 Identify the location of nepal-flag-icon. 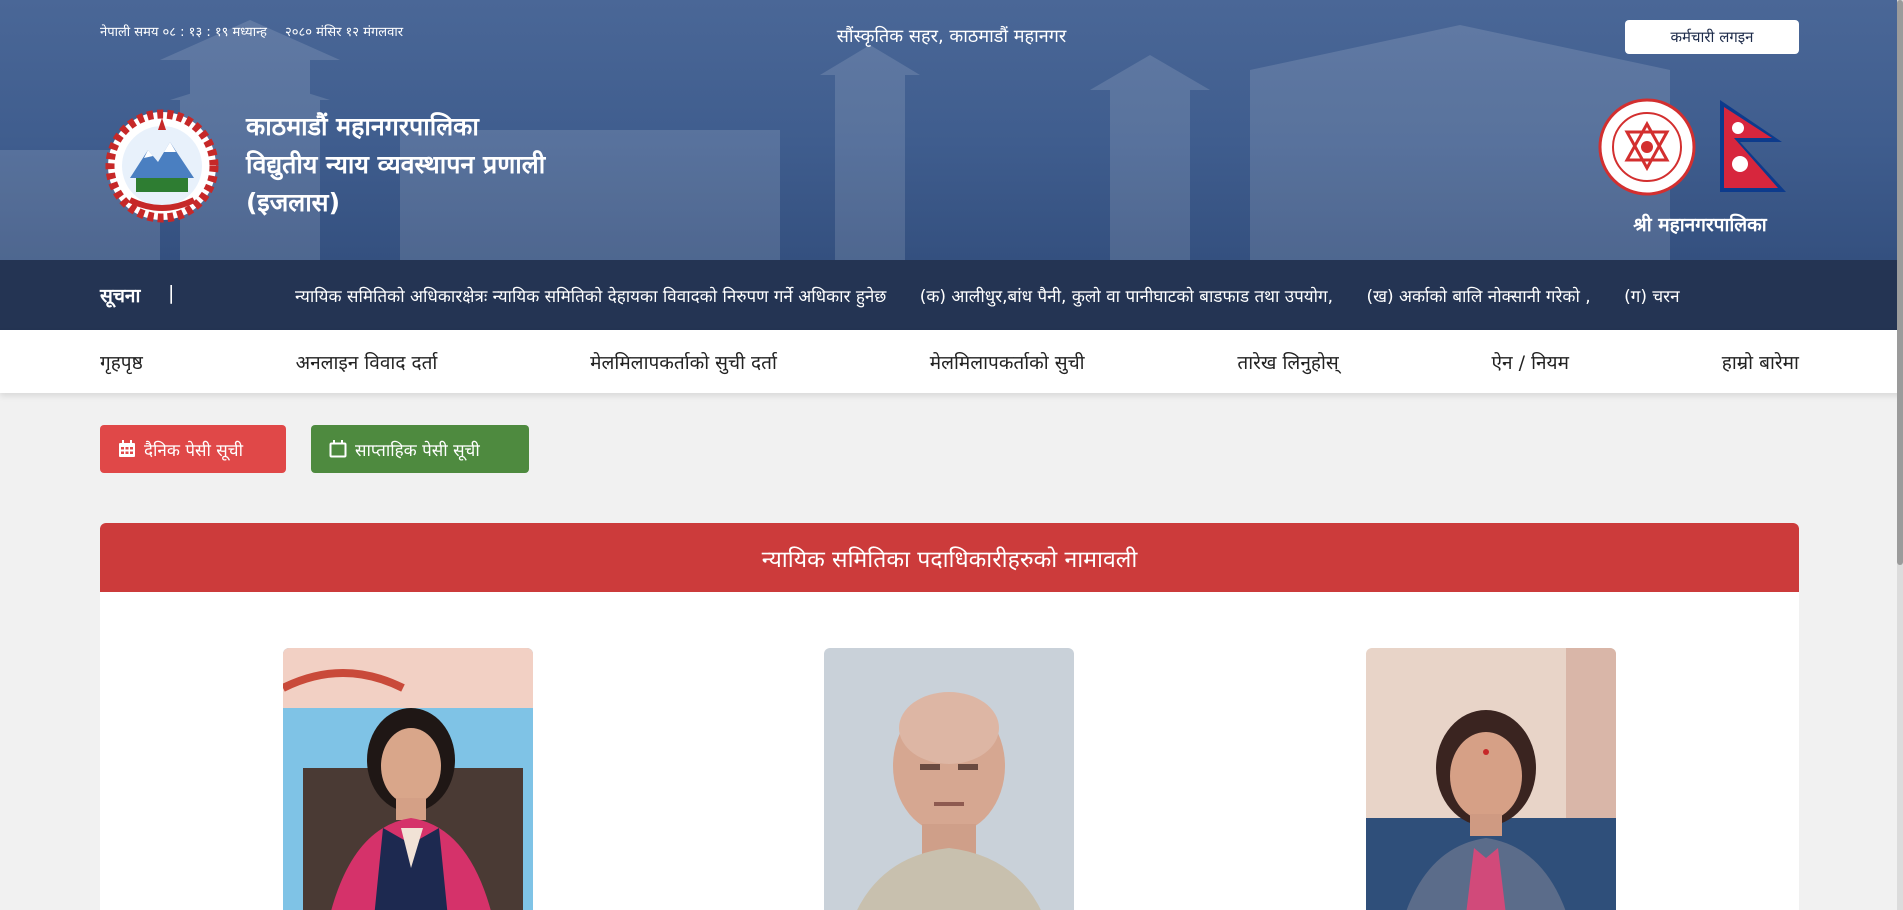
(1753, 146).